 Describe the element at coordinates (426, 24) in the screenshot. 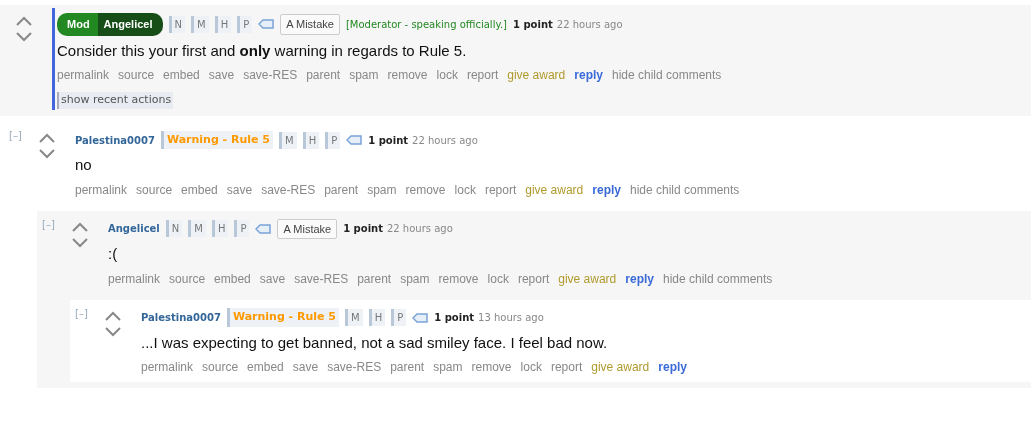

I see `moderator-note: [Moderator - speaking officially.]` at that location.